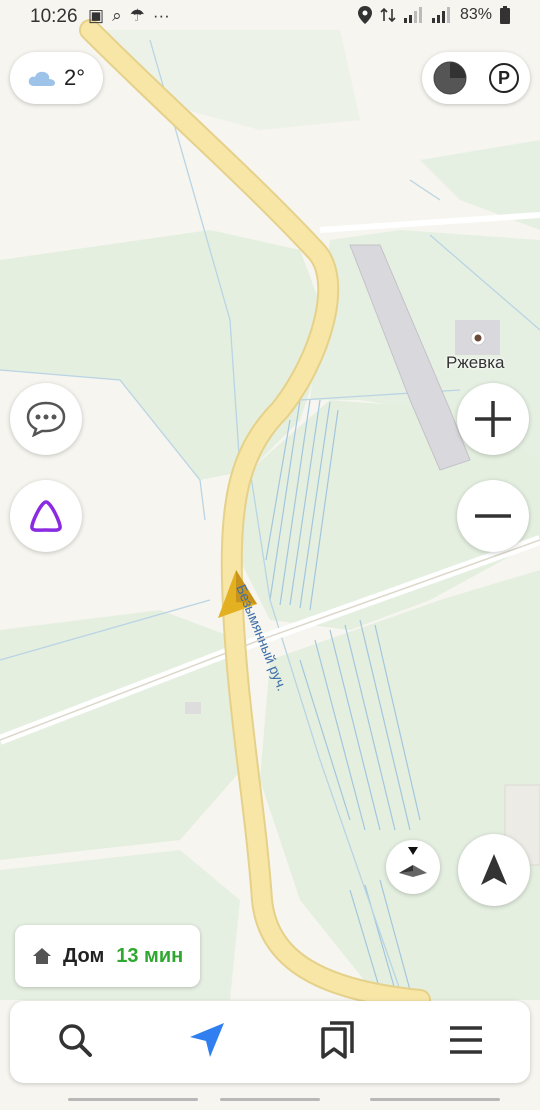 The image size is (540, 1110). I want to click on alice-icon, so click(46, 516).